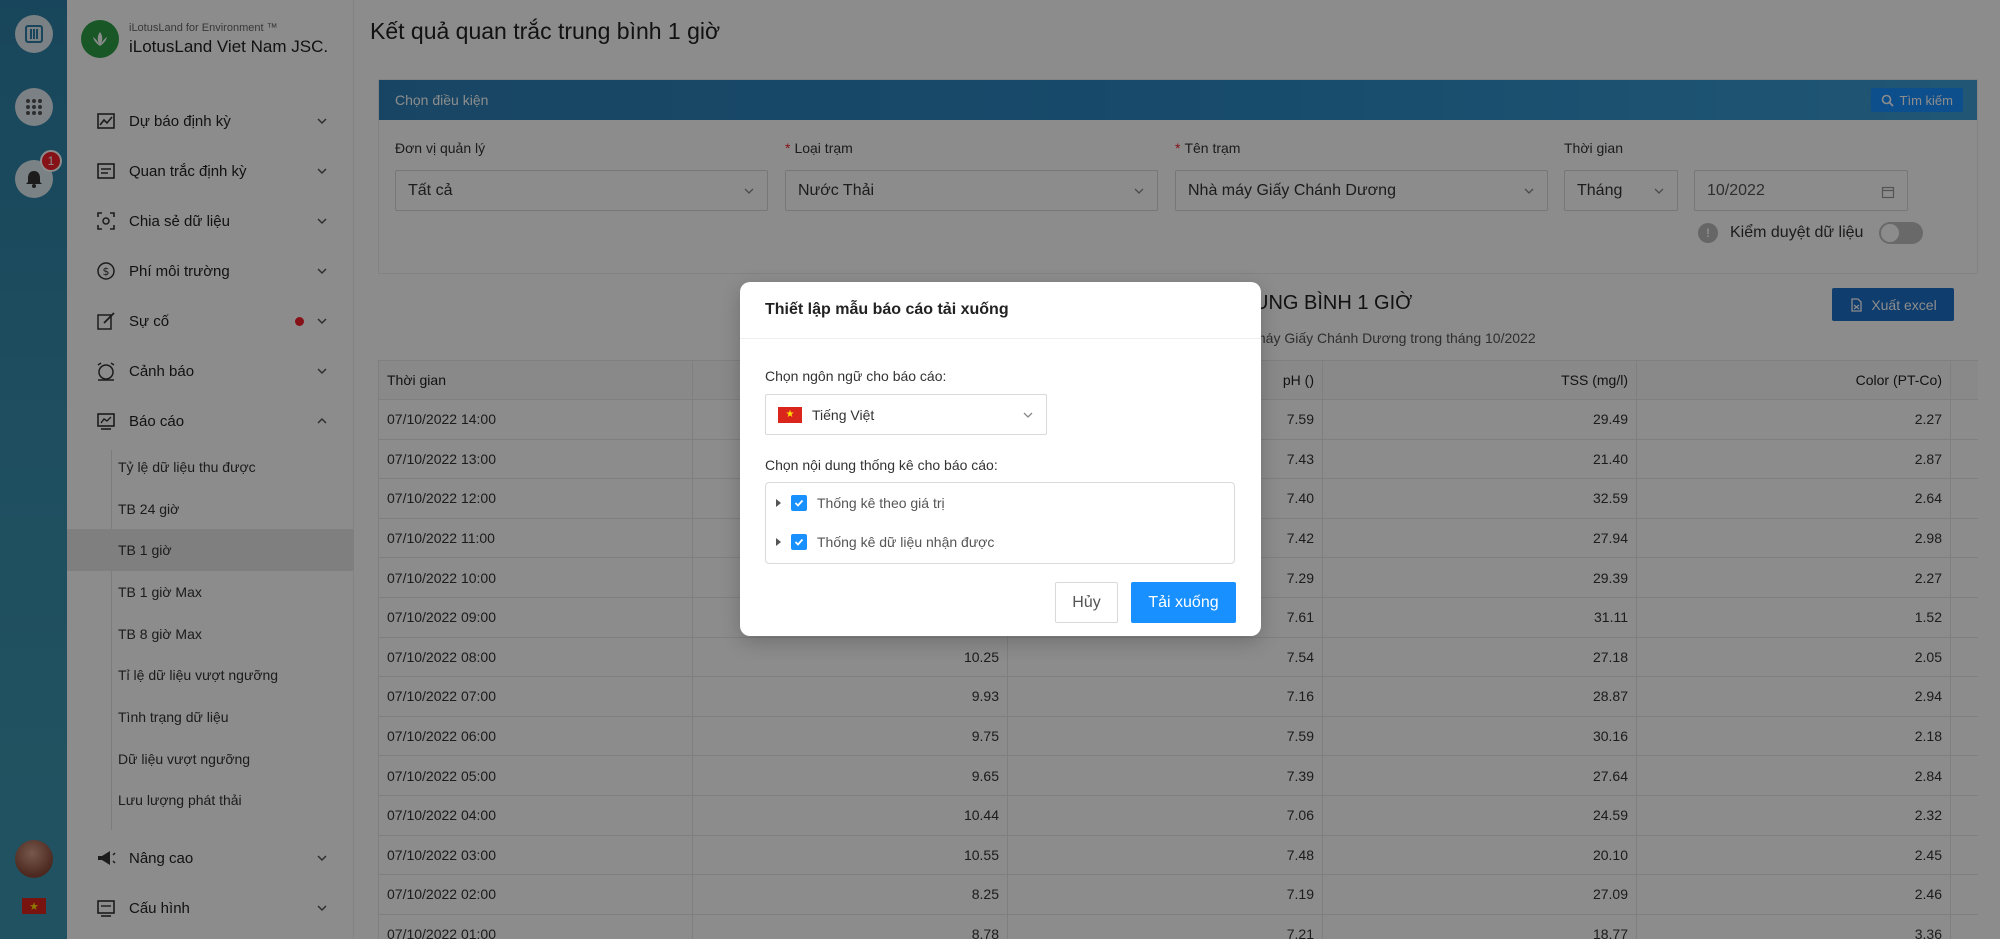 The image size is (2000, 939). Describe the element at coordinates (1000, 310) in the screenshot. I see `modal-title: Thiết lập mẫu báo cáo tải xuống` at that location.